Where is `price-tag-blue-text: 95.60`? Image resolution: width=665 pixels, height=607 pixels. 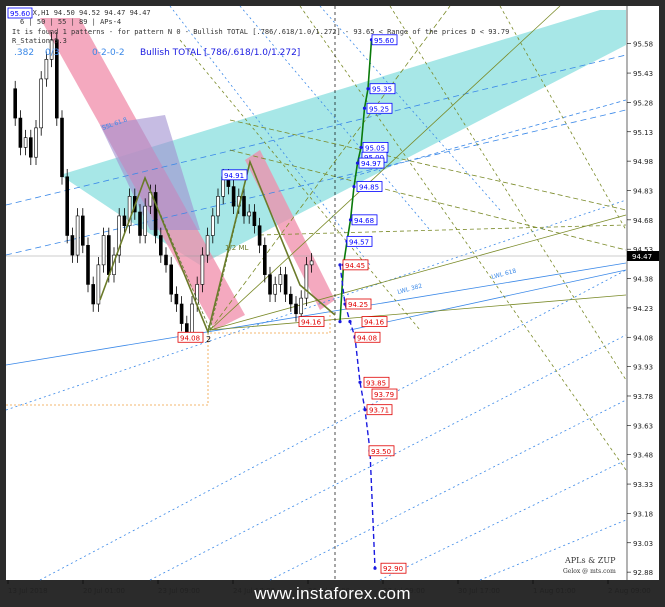
price-tag-blue-text: 95.60 is located at coordinates (384, 41).